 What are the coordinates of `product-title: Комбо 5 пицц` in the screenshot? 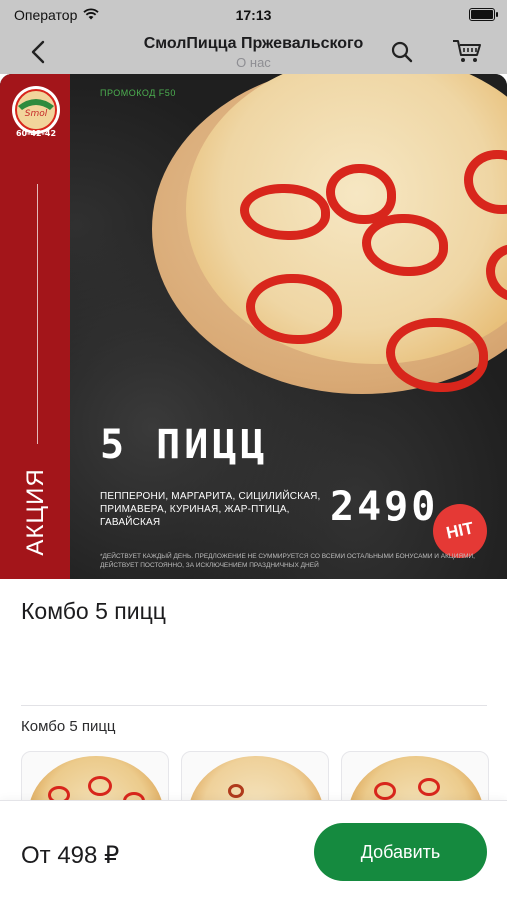 It's located at (93, 611).